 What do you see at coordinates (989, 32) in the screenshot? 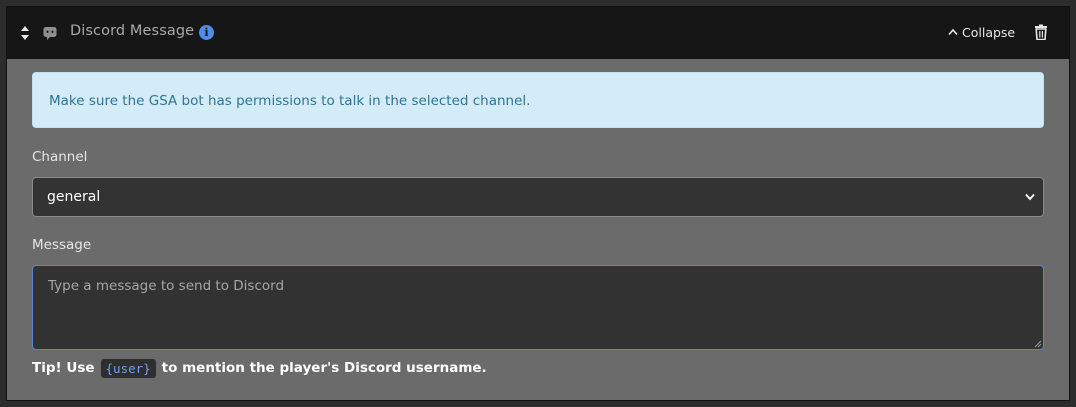
I see `collapse-label: Collapse` at bounding box center [989, 32].